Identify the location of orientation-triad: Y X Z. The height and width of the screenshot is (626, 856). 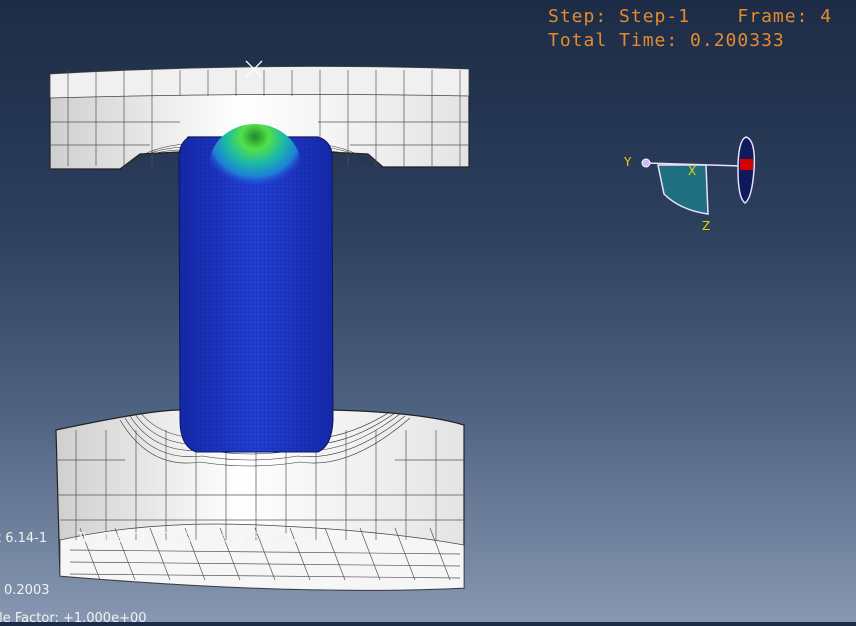
(689, 184).